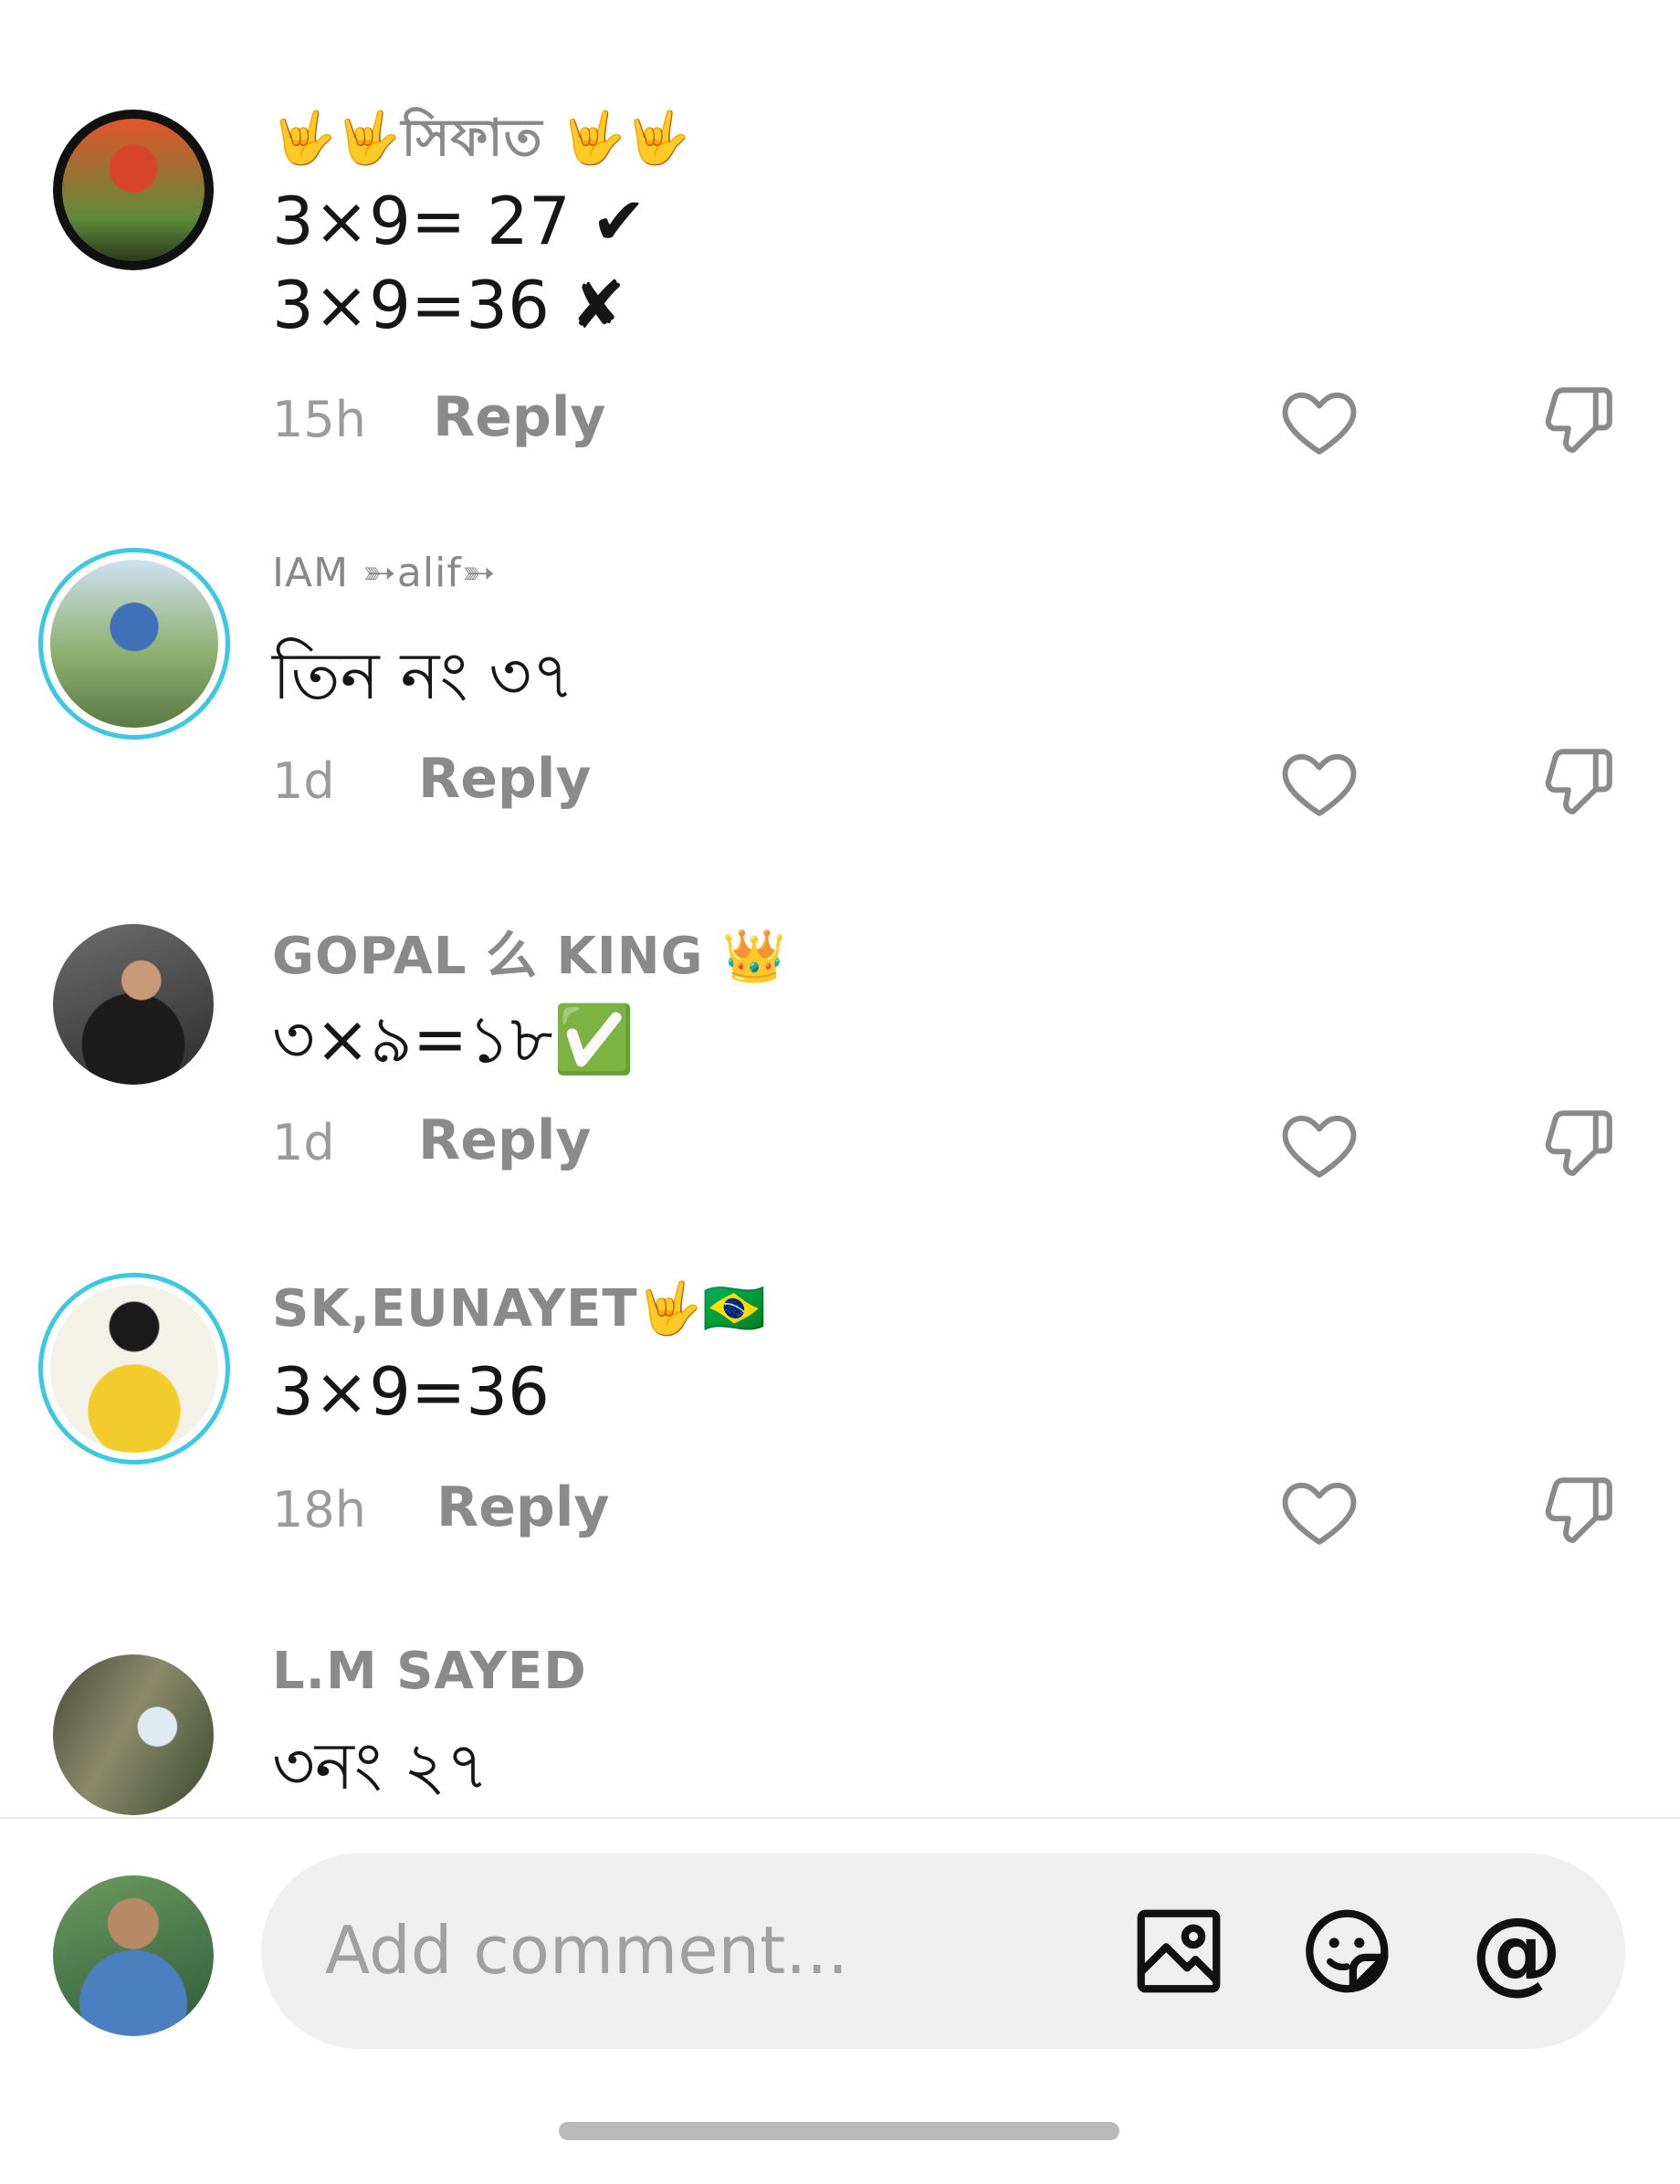 Image resolution: width=1680 pixels, height=2184 pixels. I want to click on comment-time: 18h, so click(319, 1509).